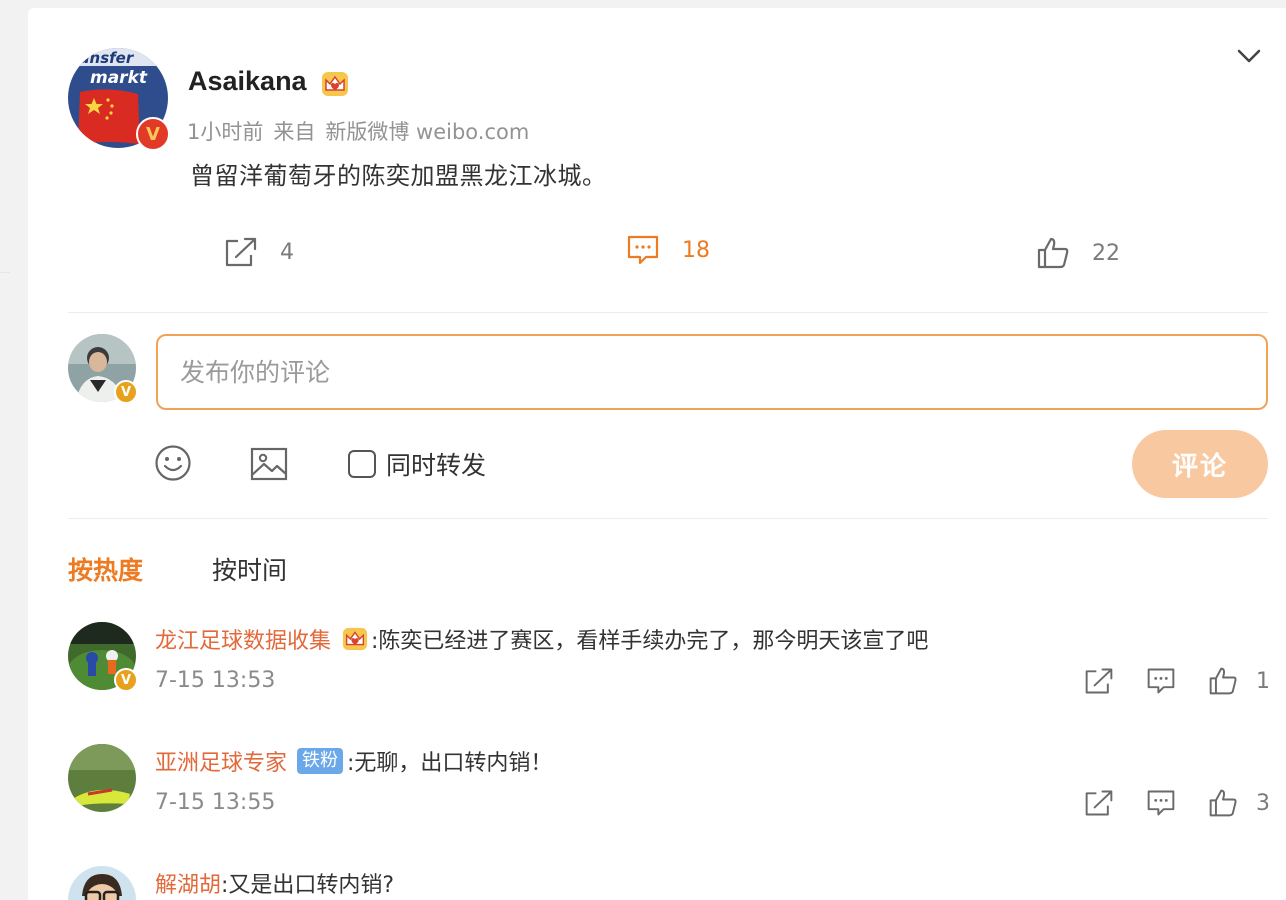  Describe the element at coordinates (1239, 681) in the screenshot. I see `comment-like-button: 1` at that location.